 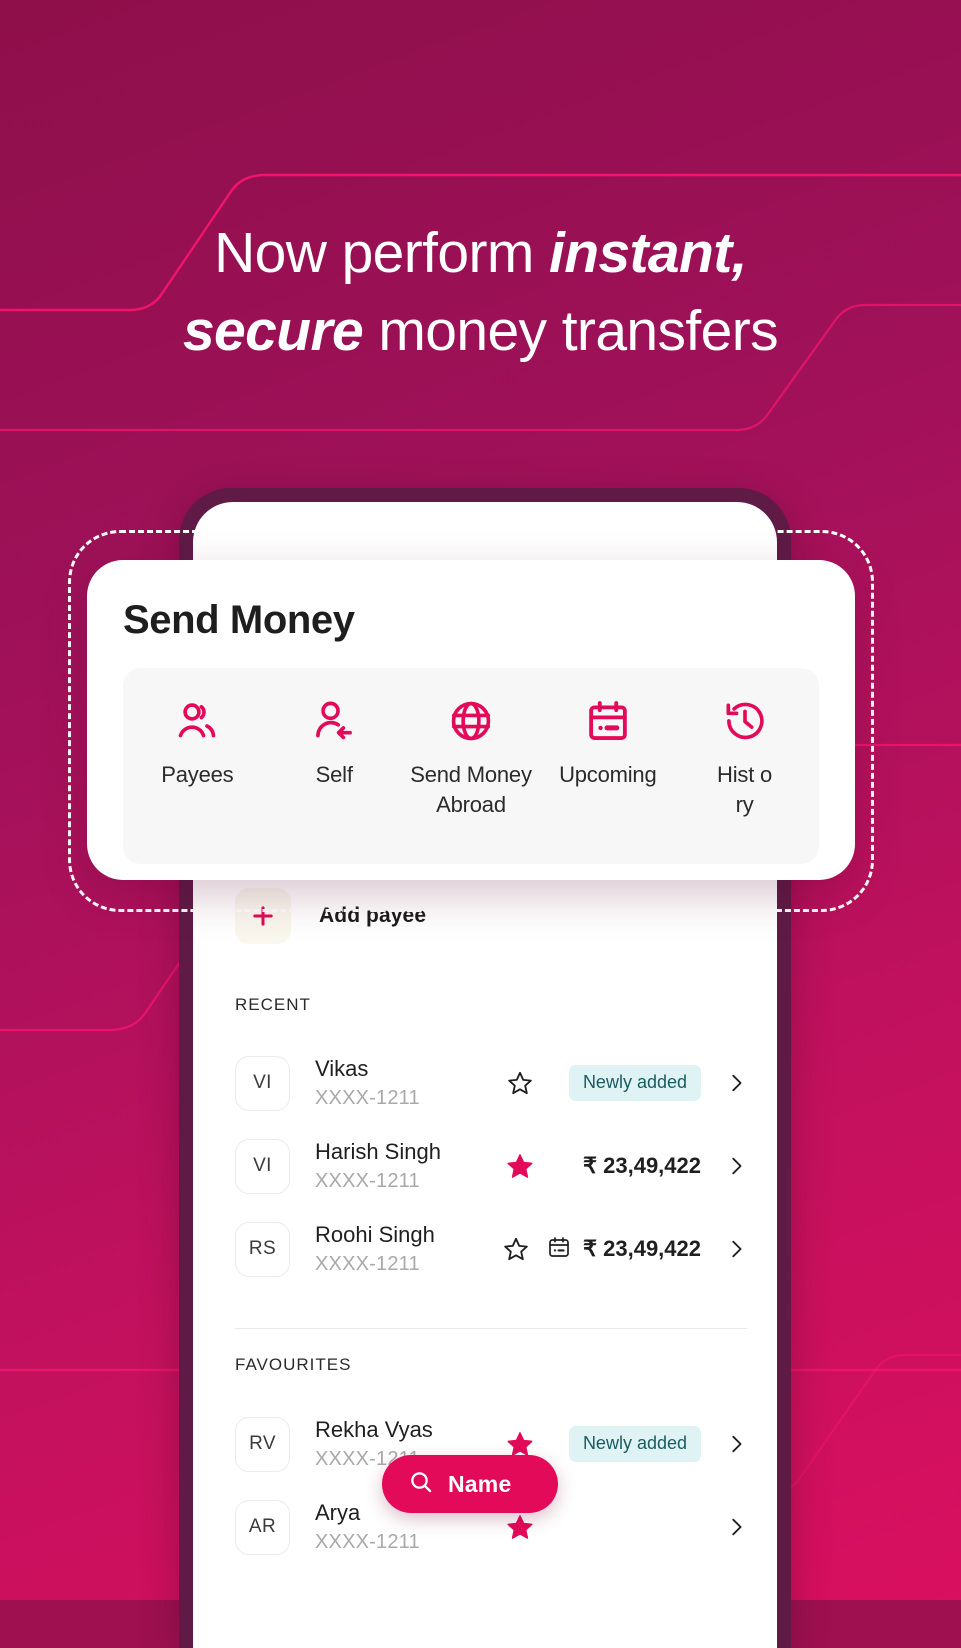 What do you see at coordinates (197, 774) in the screenshot?
I see `tab-label: Payees` at bounding box center [197, 774].